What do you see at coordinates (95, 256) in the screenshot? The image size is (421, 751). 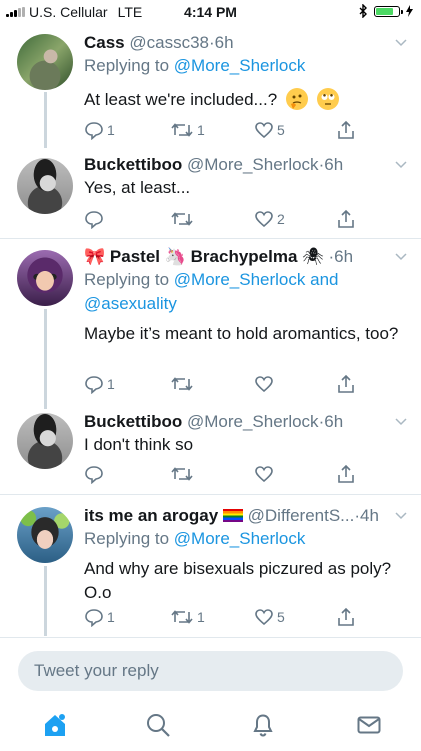 I see `ribbon-icon: 🎀` at bounding box center [95, 256].